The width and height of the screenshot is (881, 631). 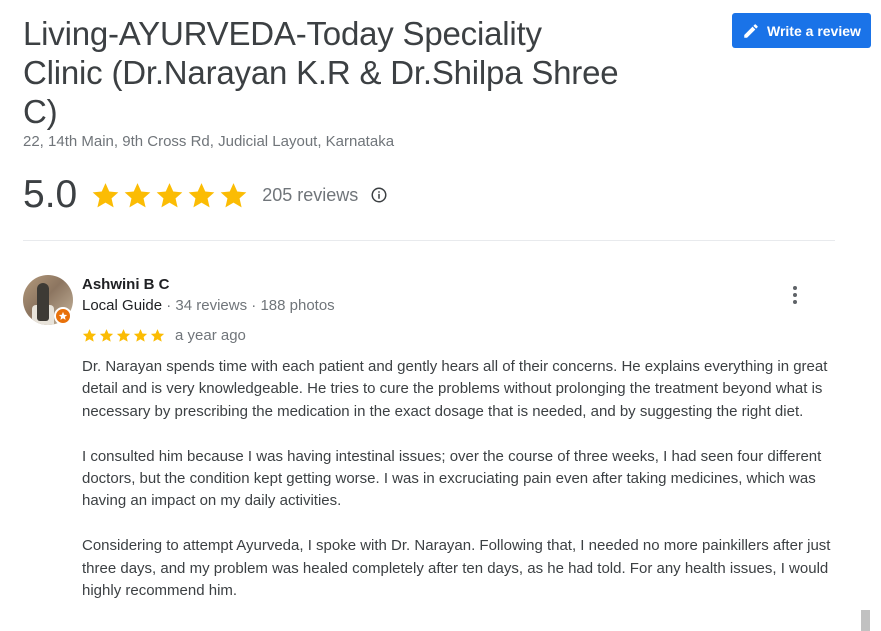 What do you see at coordinates (310, 195) in the screenshot?
I see `review-count: 205 reviews` at bounding box center [310, 195].